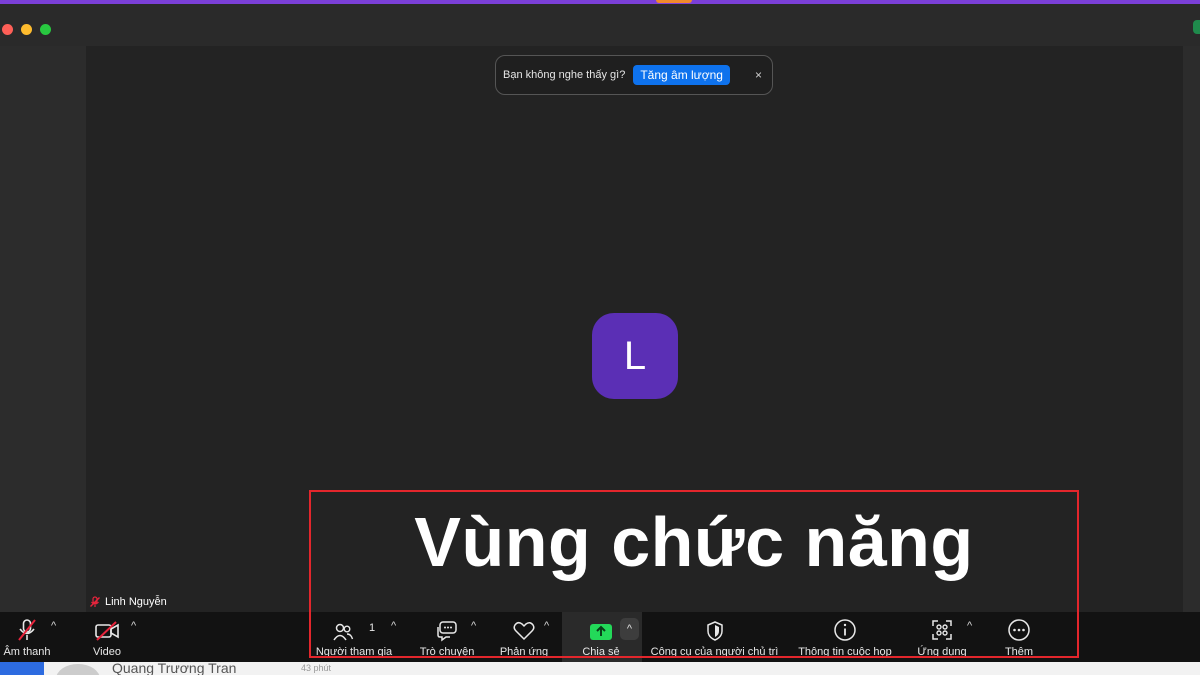  What do you see at coordinates (681, 75) in the screenshot?
I see `increase-volume-button: Tăng âm lượng` at bounding box center [681, 75].